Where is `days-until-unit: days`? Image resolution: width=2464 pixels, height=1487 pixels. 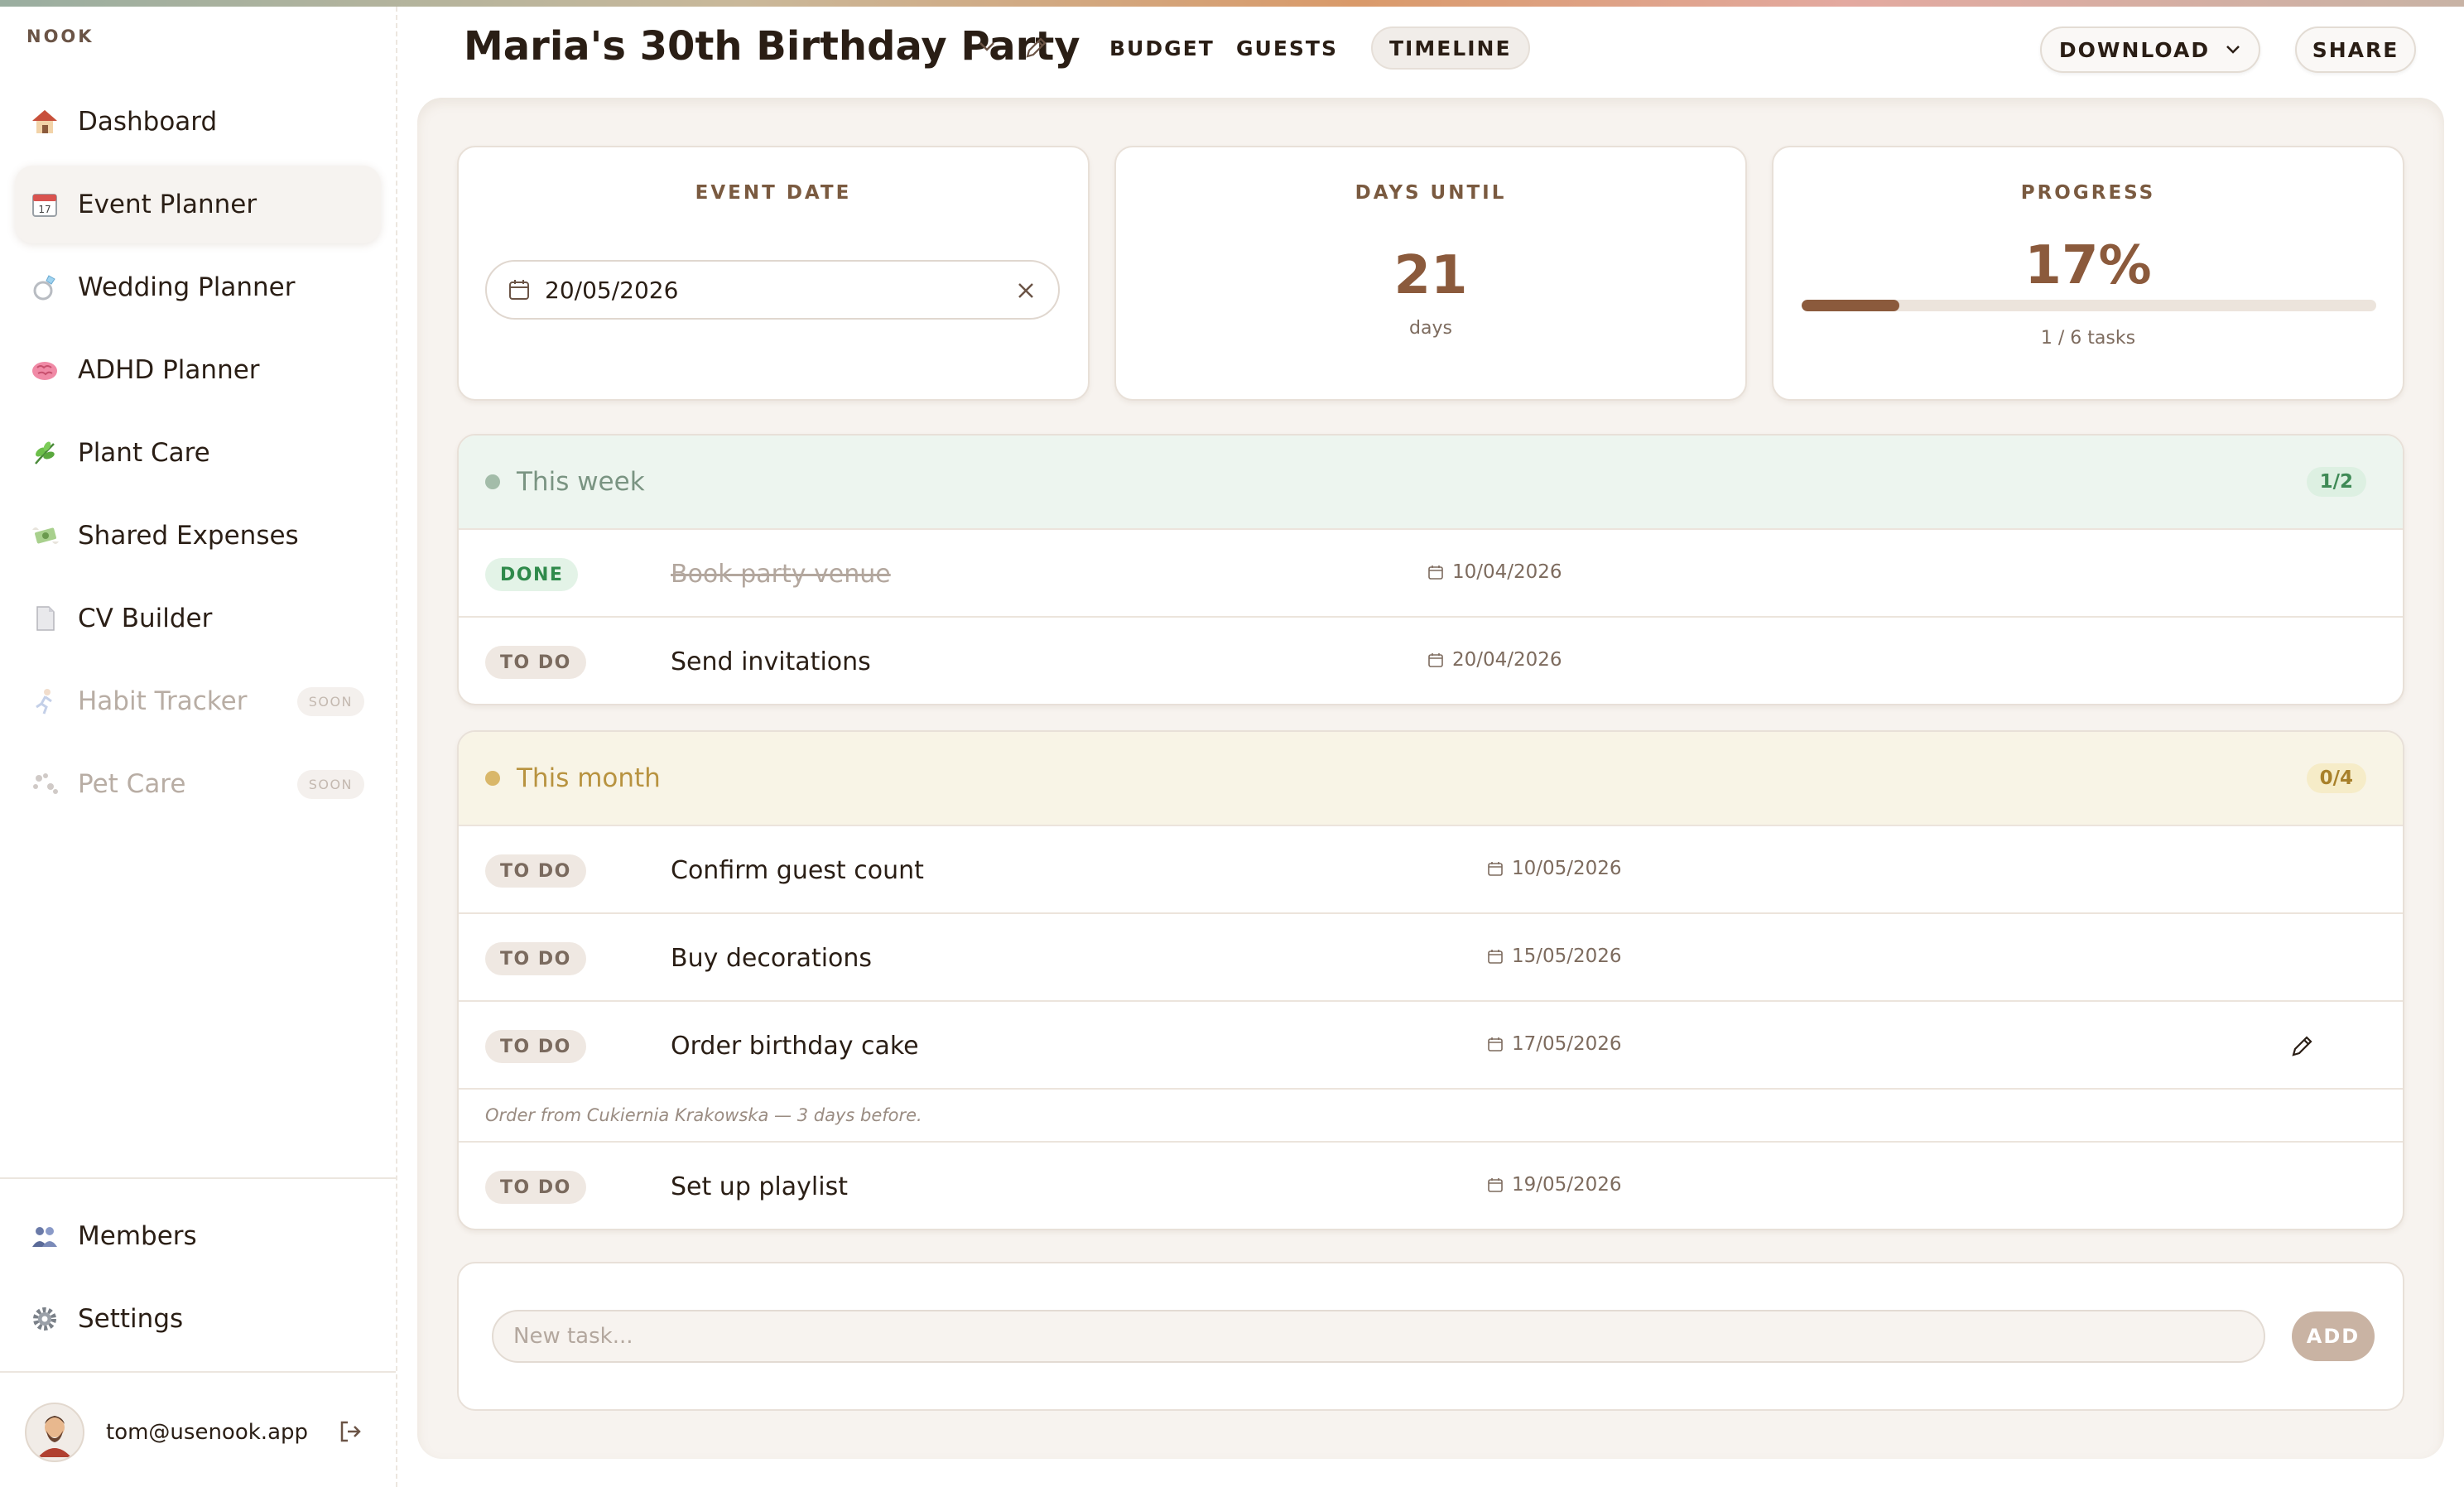
days-until-unit: days is located at coordinates (1431, 328).